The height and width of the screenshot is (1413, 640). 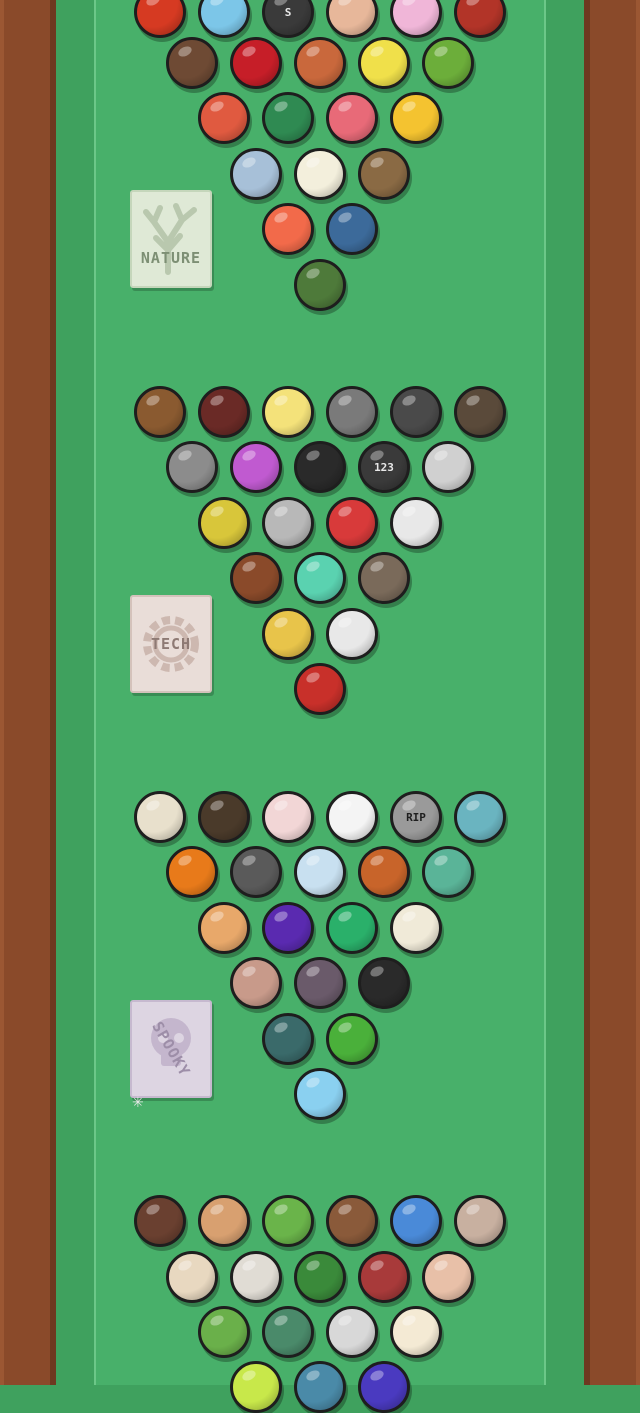 I want to click on pack-card-tech: TECH, so click(x=171, y=644).